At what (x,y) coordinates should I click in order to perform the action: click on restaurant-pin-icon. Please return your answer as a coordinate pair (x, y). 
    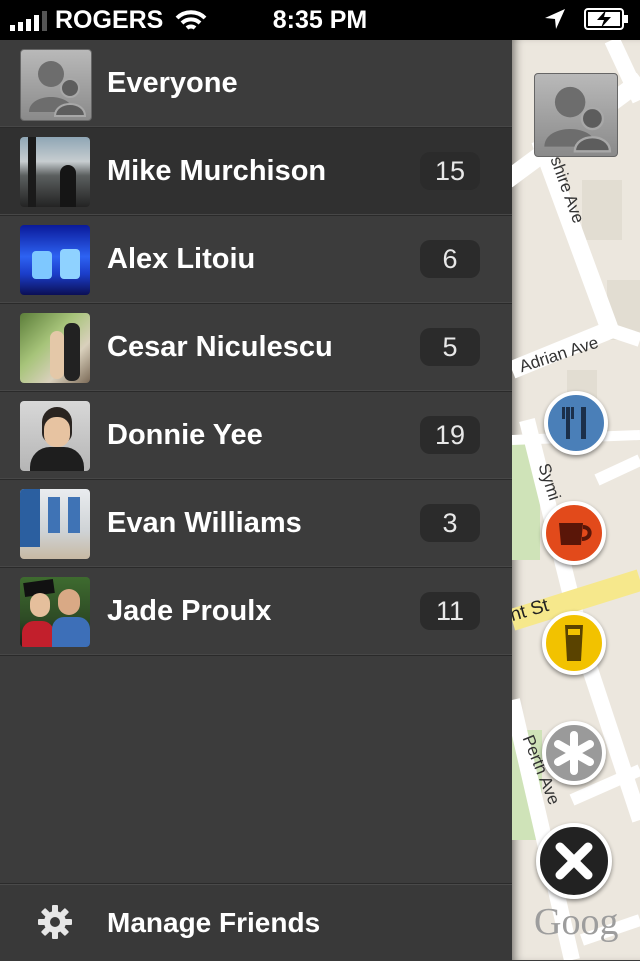
    Looking at the image, I should click on (576, 423).